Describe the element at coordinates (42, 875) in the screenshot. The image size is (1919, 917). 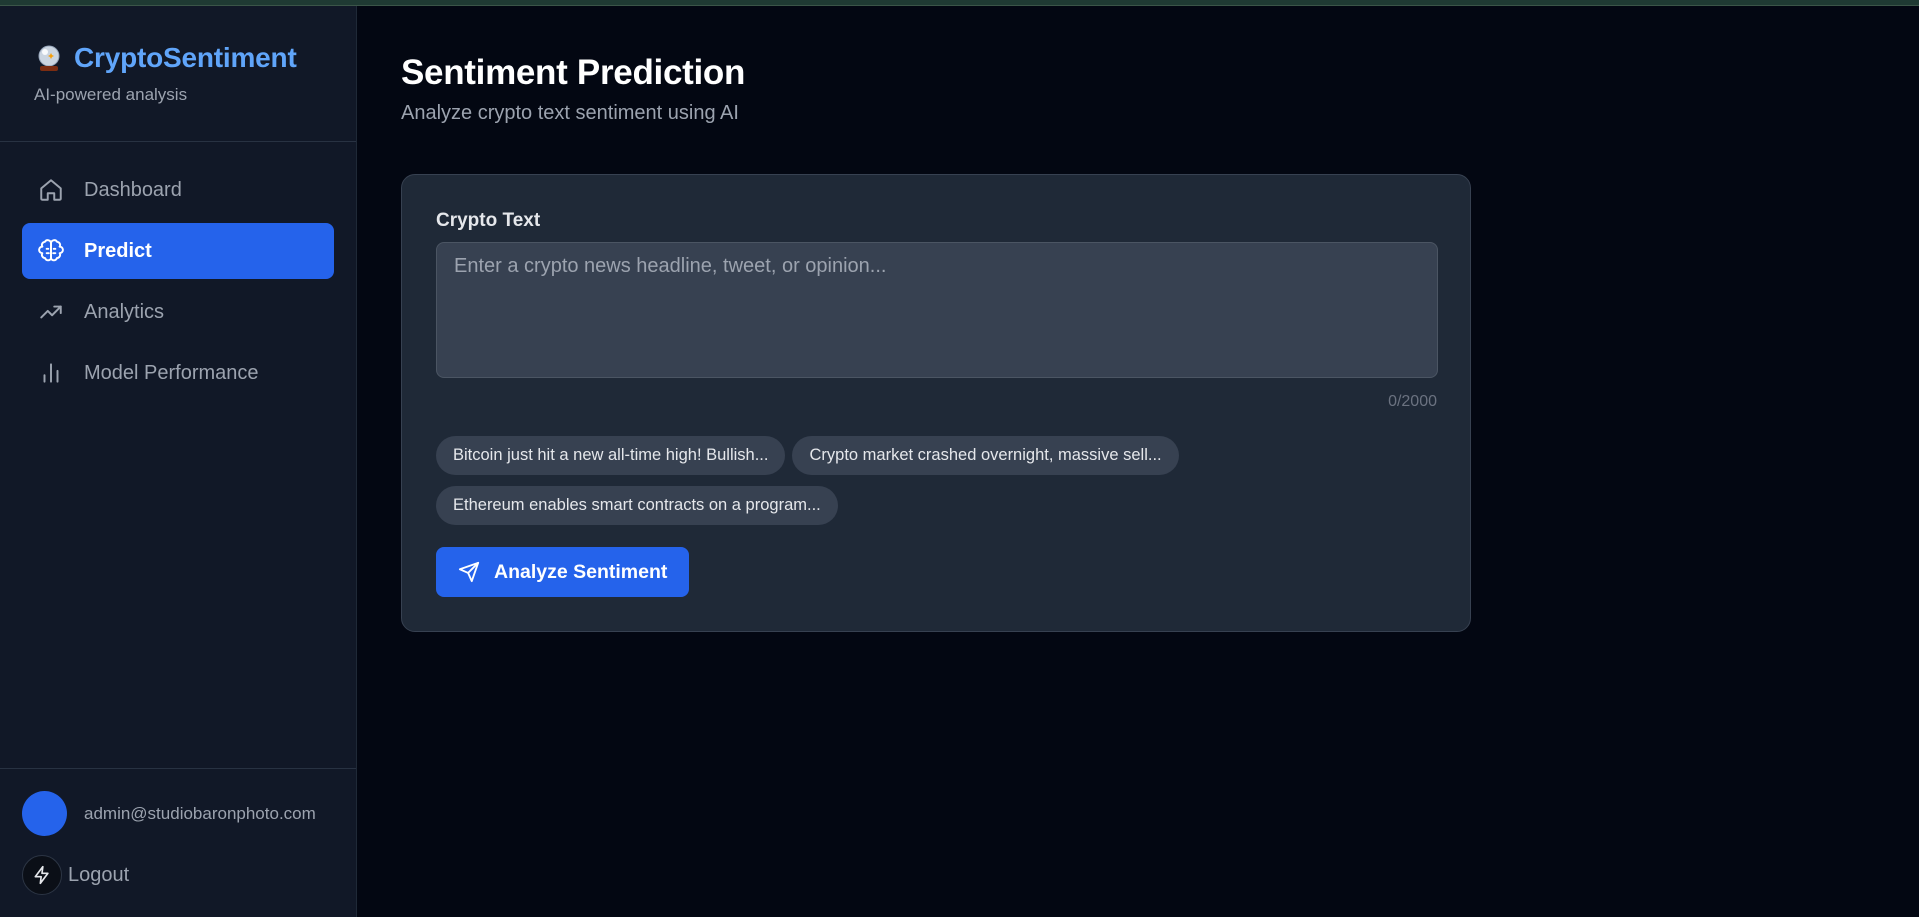
I see `lightning-icon` at that location.